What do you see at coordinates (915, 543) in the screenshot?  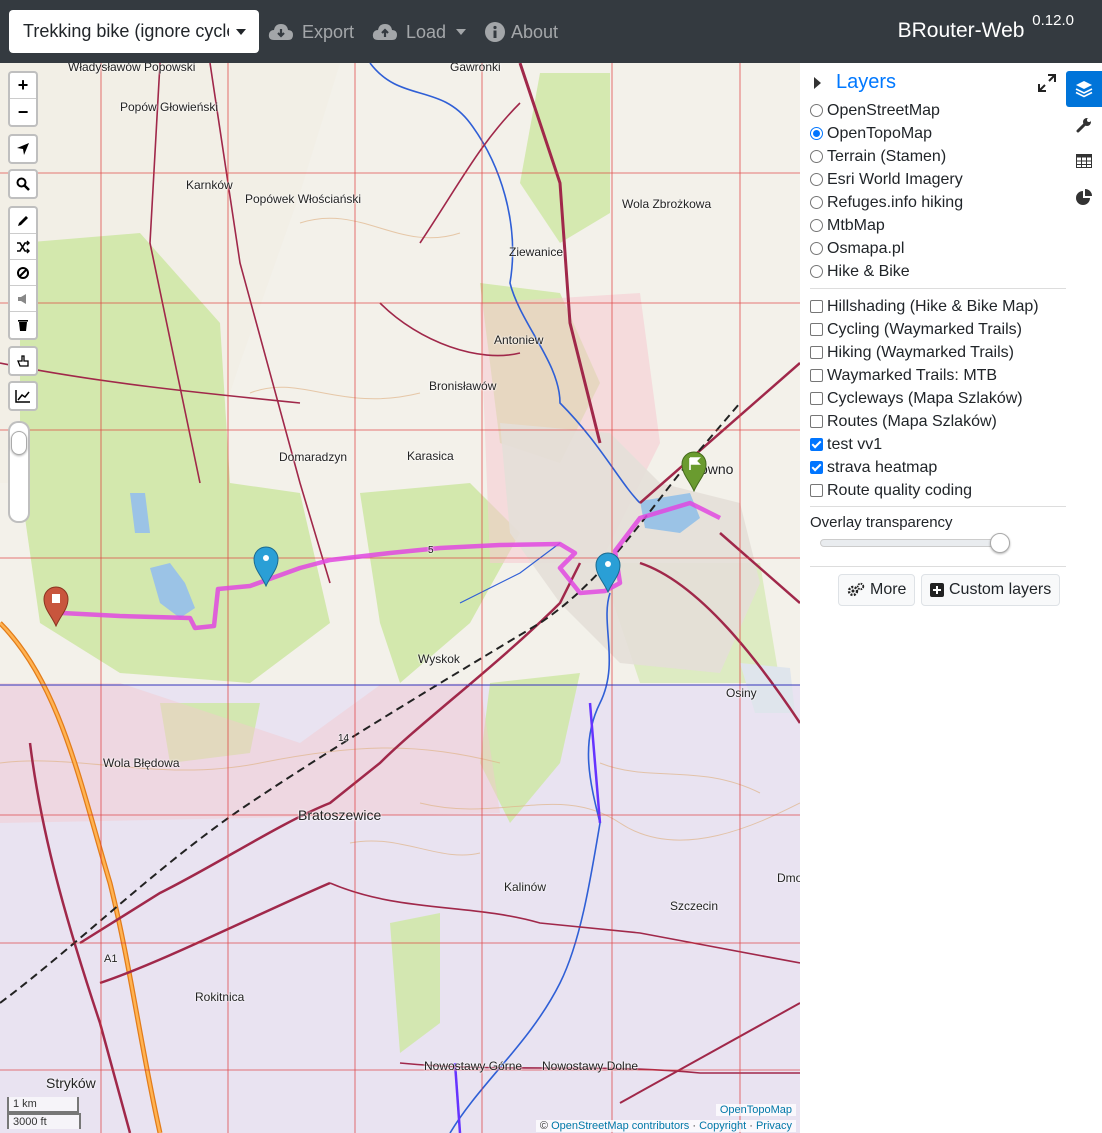 I see `overlay-transparency-slider` at bounding box center [915, 543].